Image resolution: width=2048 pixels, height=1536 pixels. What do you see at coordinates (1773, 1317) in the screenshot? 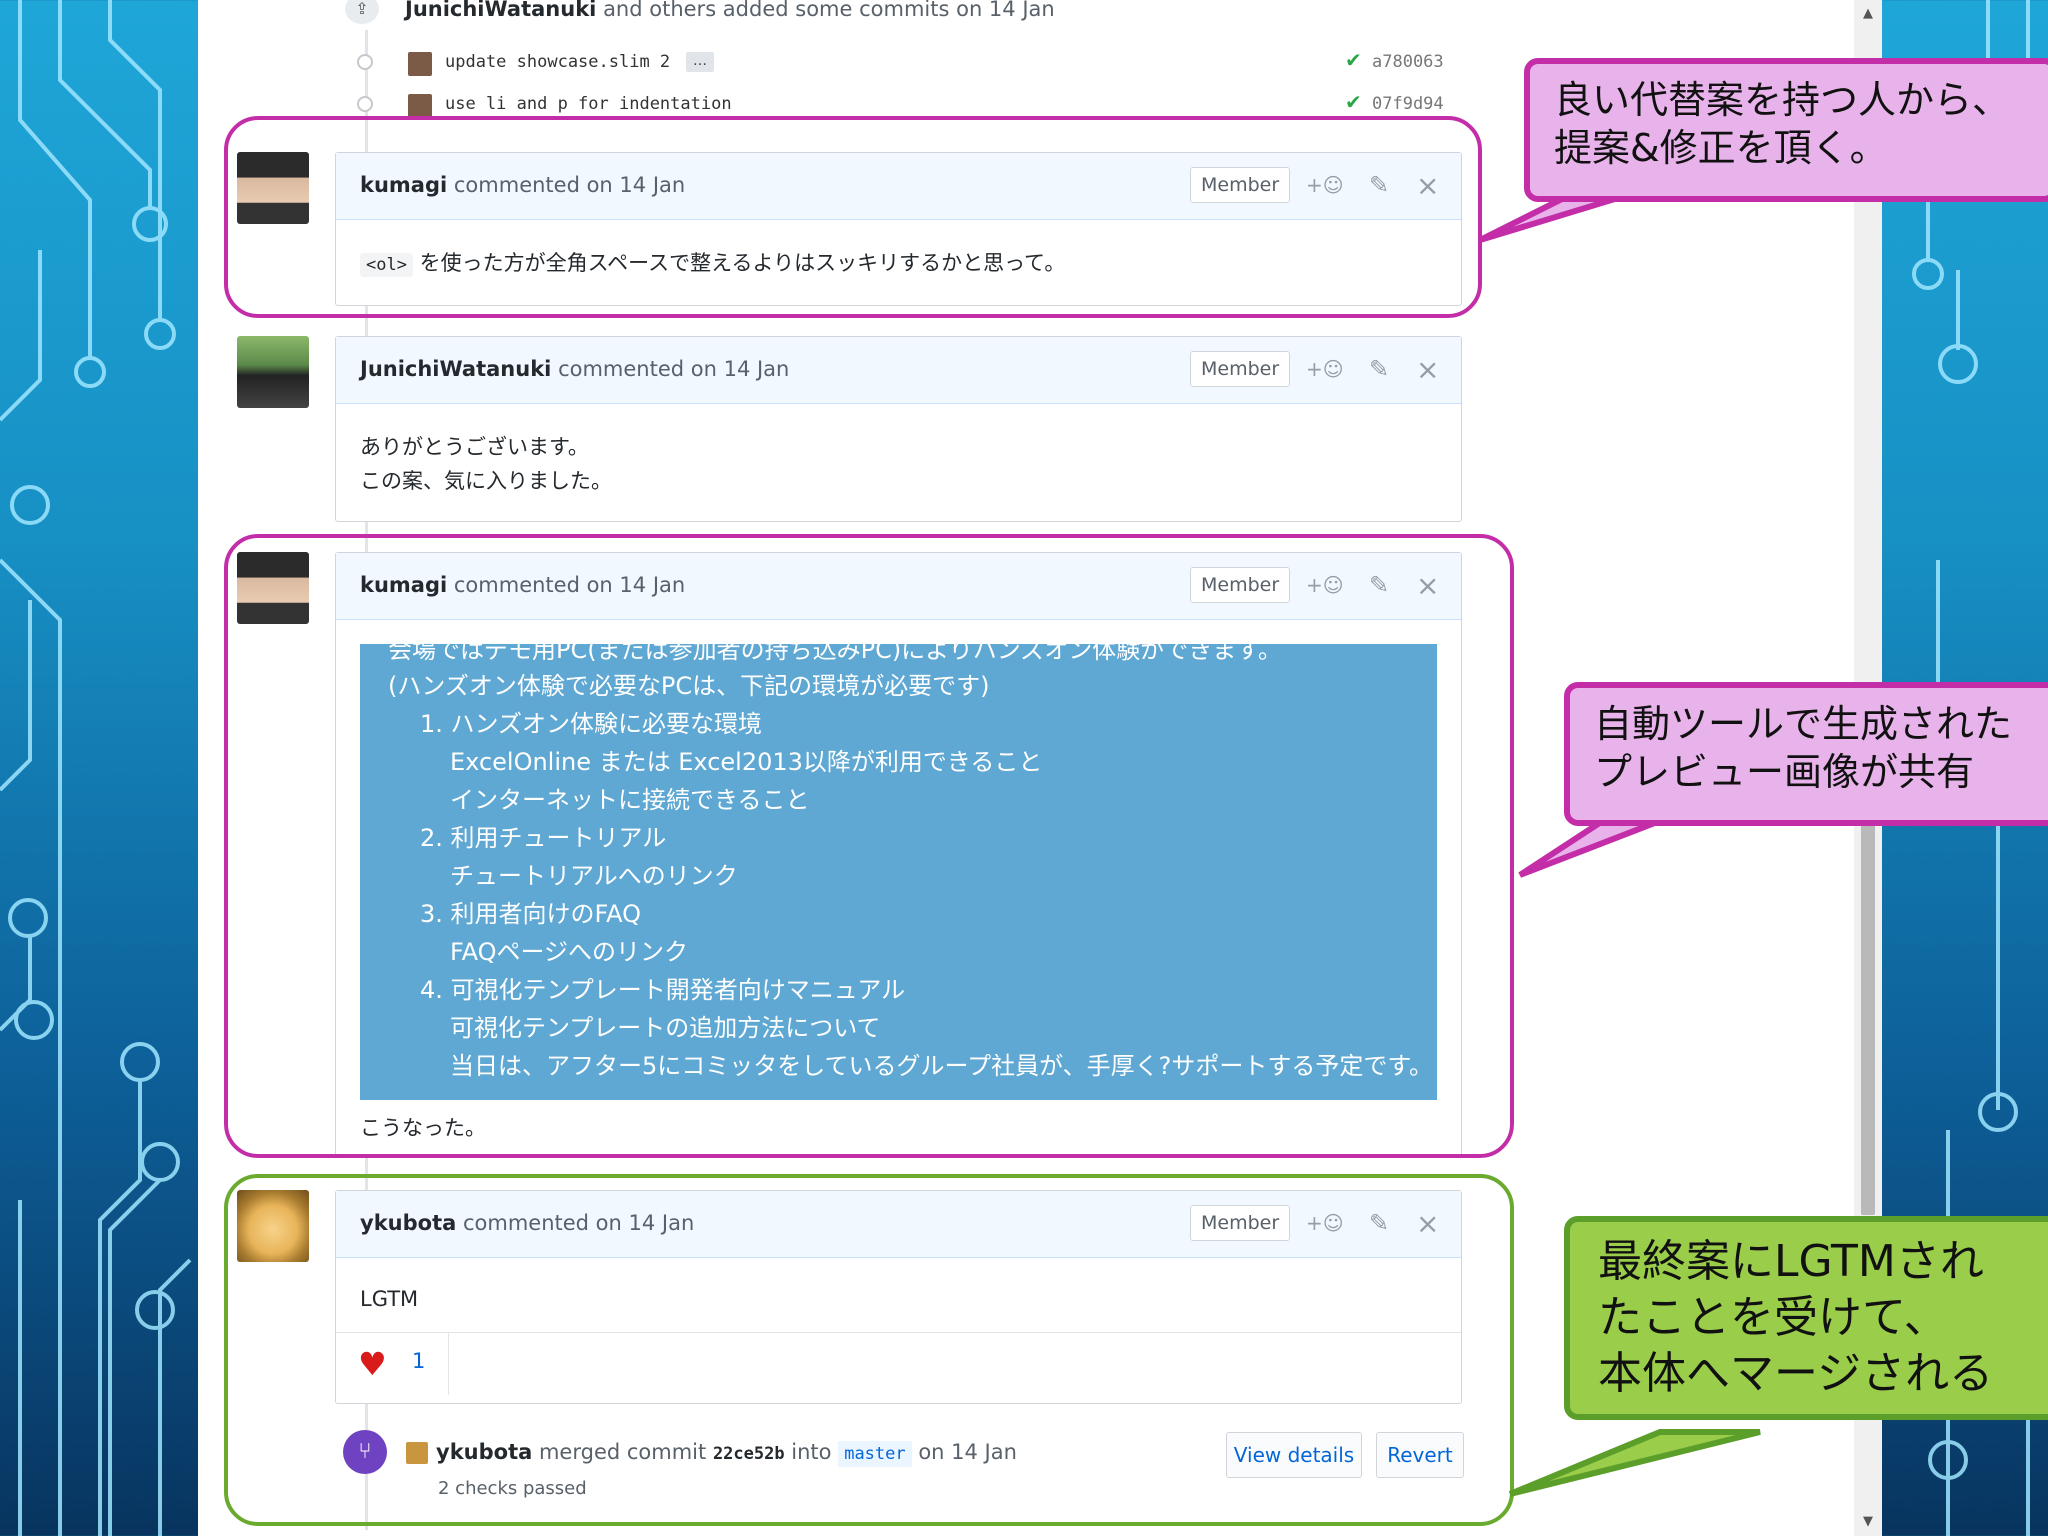
I see `callout-line: たことを受けて、` at bounding box center [1773, 1317].